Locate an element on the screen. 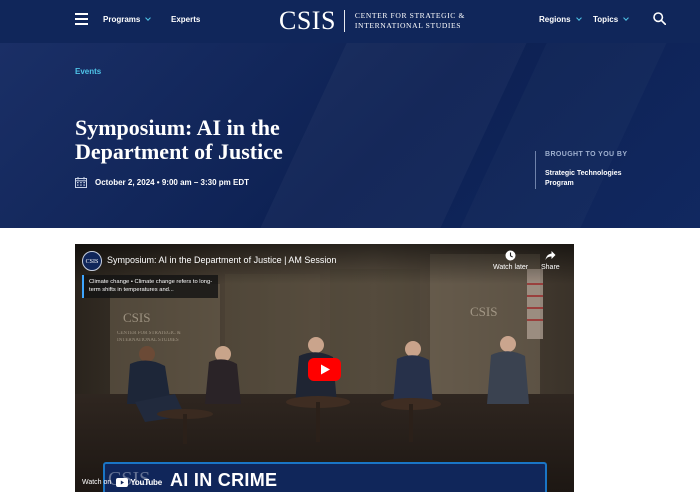 This screenshot has height=492, width=700. share-icon is located at coordinates (550, 255).